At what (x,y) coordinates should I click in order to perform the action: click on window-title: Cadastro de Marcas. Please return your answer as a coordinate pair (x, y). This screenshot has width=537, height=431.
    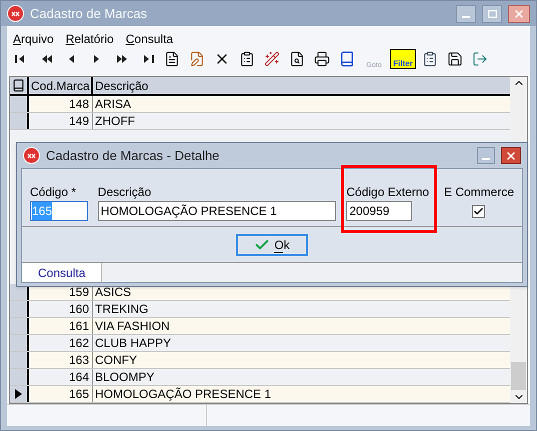
    Looking at the image, I should click on (89, 13).